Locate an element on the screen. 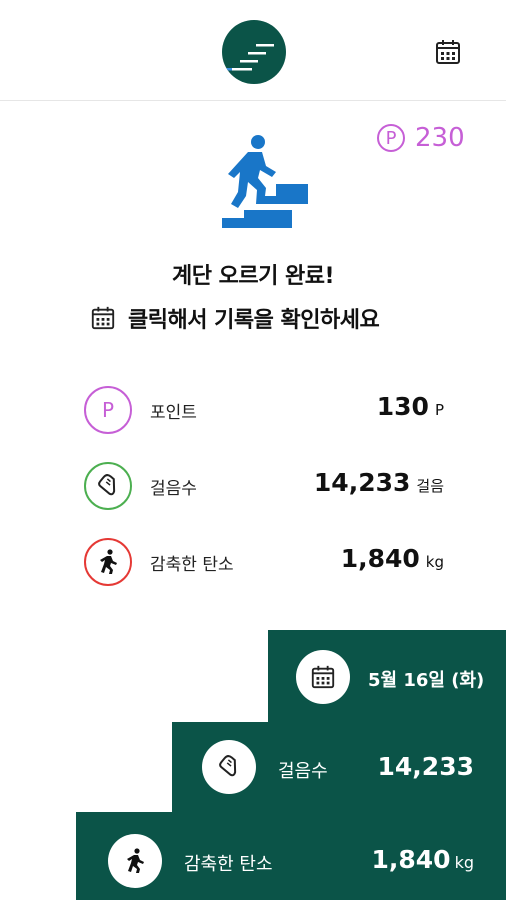  record-date: 5월 16일 (화) is located at coordinates (426, 680).